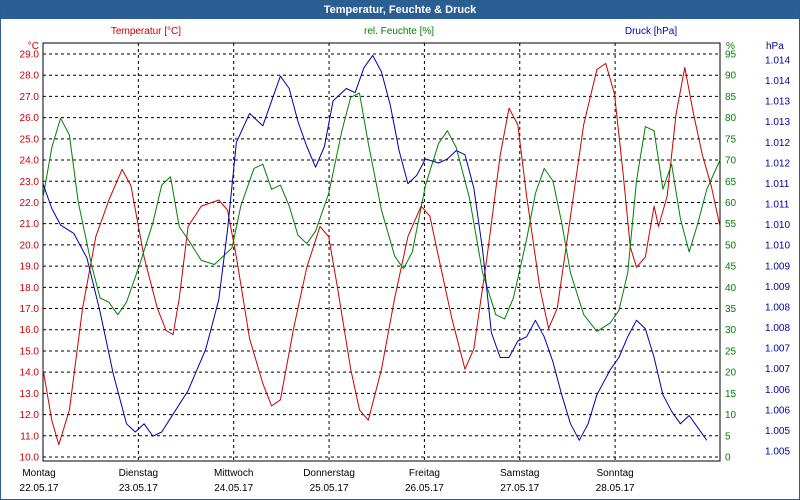 Image resolution: width=800 pixels, height=500 pixels. I want to click on humidity-tick-label: 30, so click(731, 330).